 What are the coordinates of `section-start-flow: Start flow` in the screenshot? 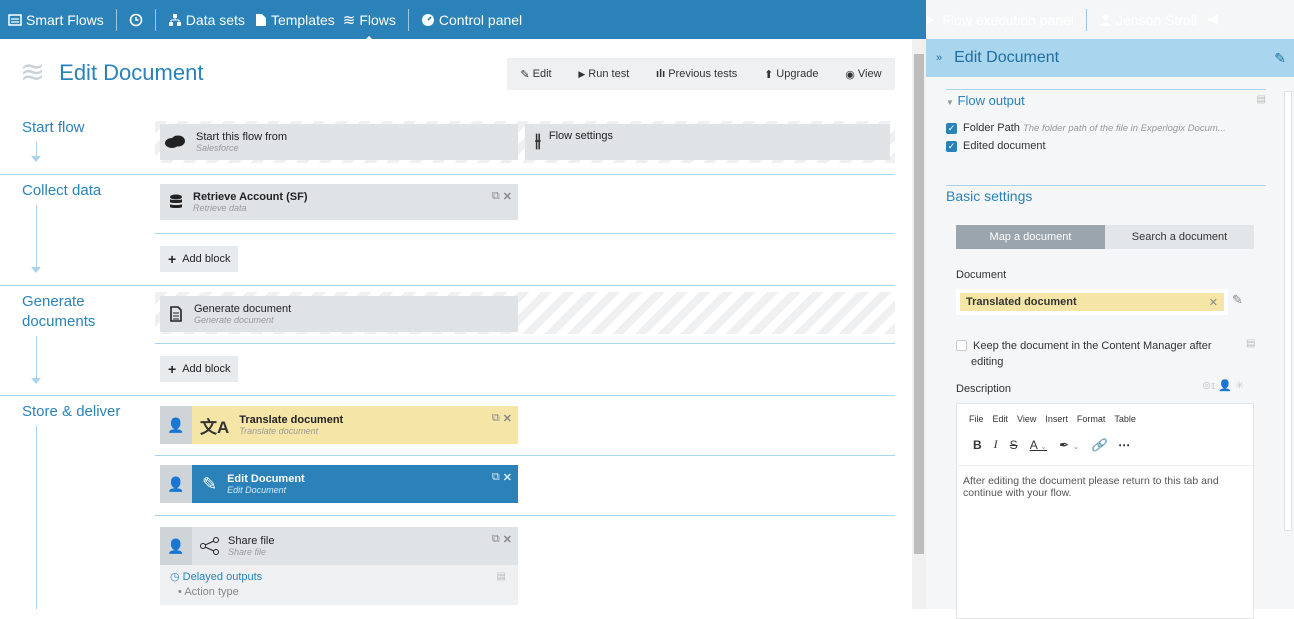 It's located at (53, 127).